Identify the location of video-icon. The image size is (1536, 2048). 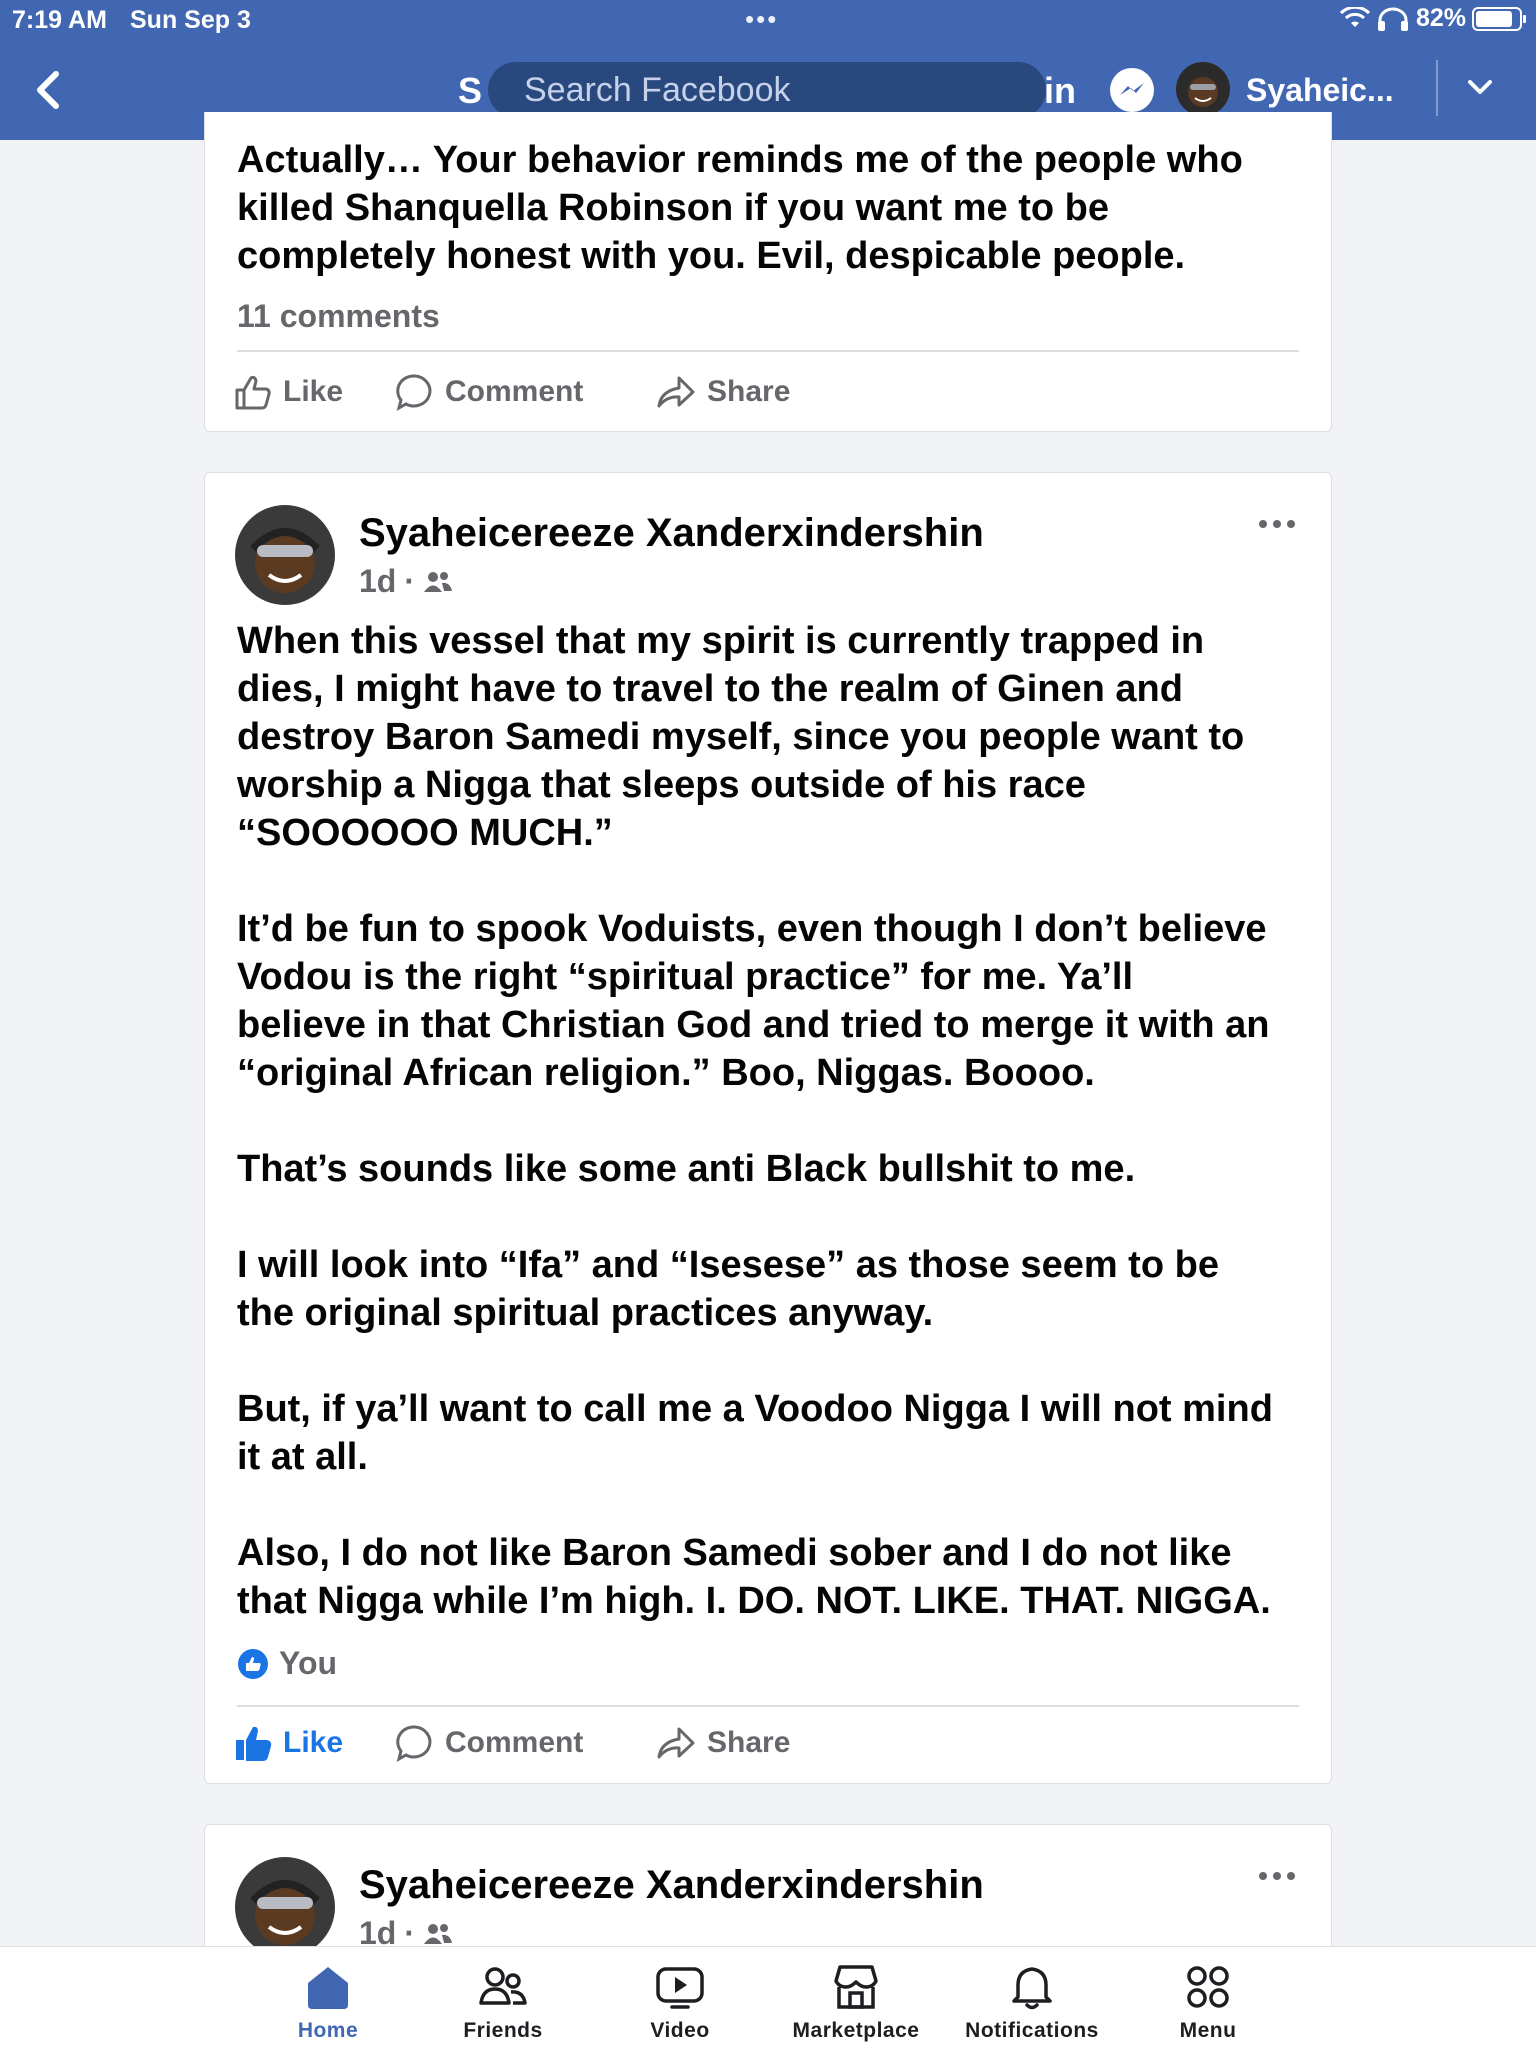
(680, 1988).